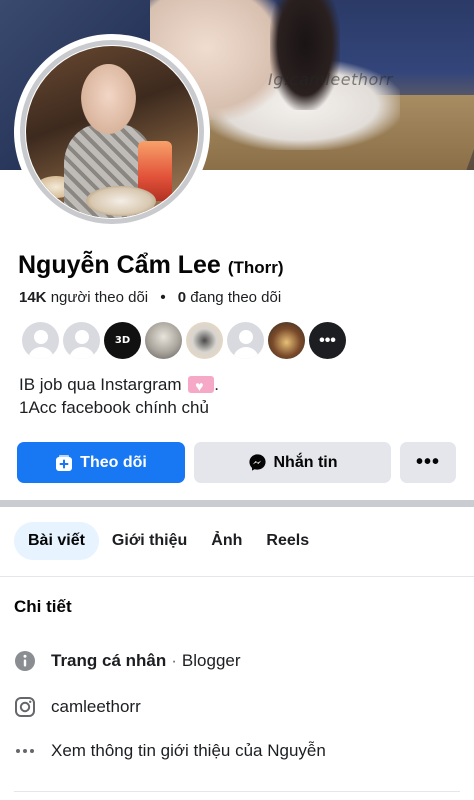 This screenshot has width=474, height=800. What do you see at coordinates (237, 791) in the screenshot?
I see `bottom-divider` at bounding box center [237, 791].